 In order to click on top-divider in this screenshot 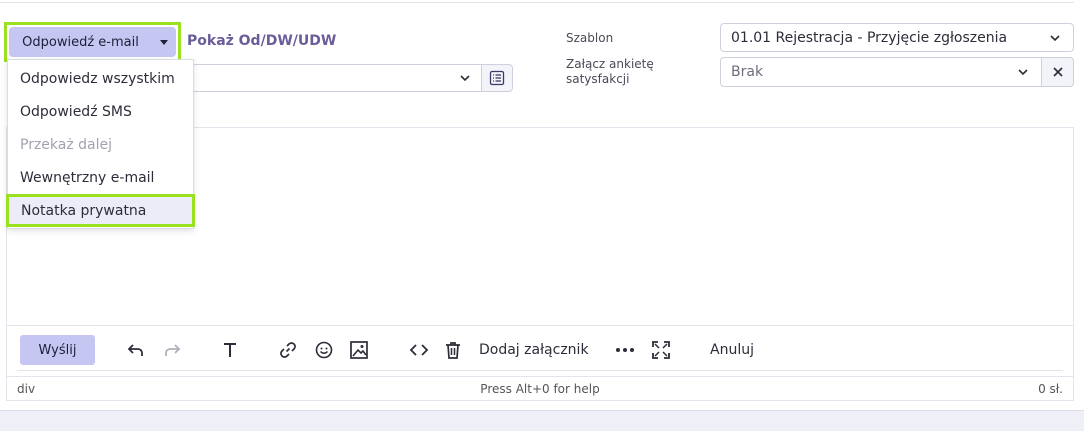, I will do `click(537, 1)`.